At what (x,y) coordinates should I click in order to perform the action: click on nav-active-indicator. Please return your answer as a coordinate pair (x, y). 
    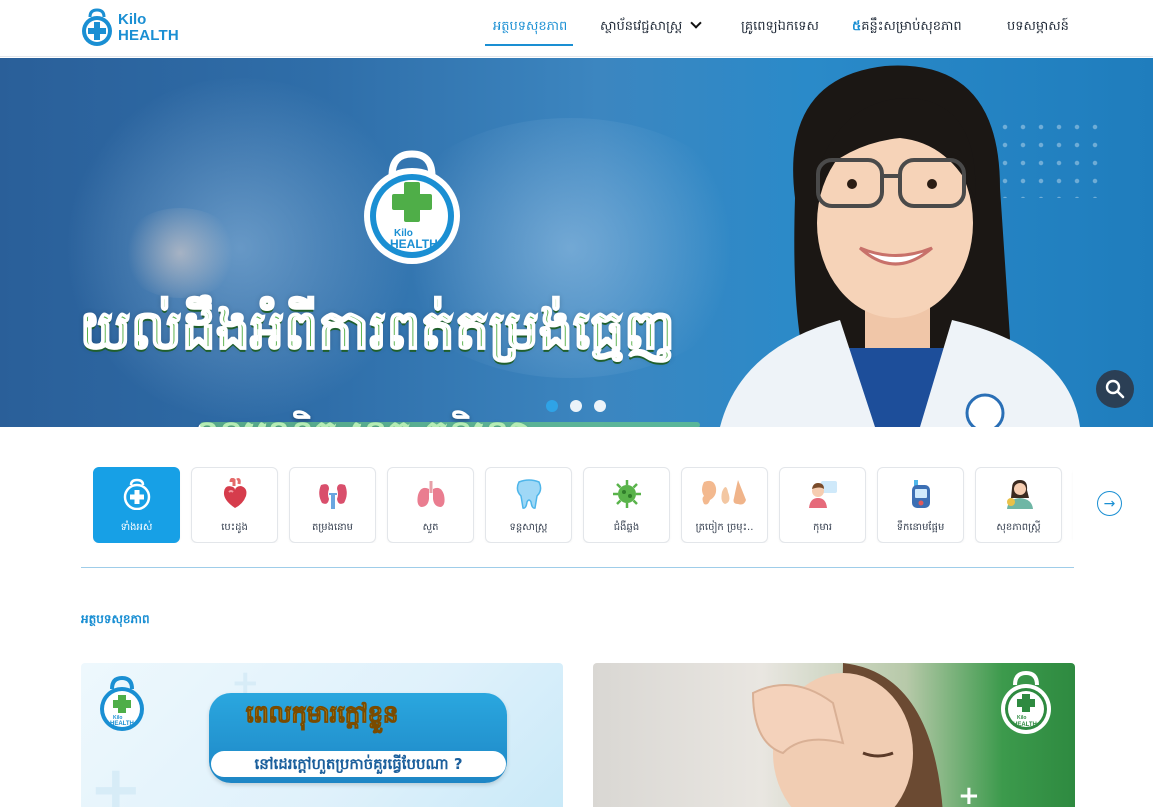
    Looking at the image, I should click on (529, 45).